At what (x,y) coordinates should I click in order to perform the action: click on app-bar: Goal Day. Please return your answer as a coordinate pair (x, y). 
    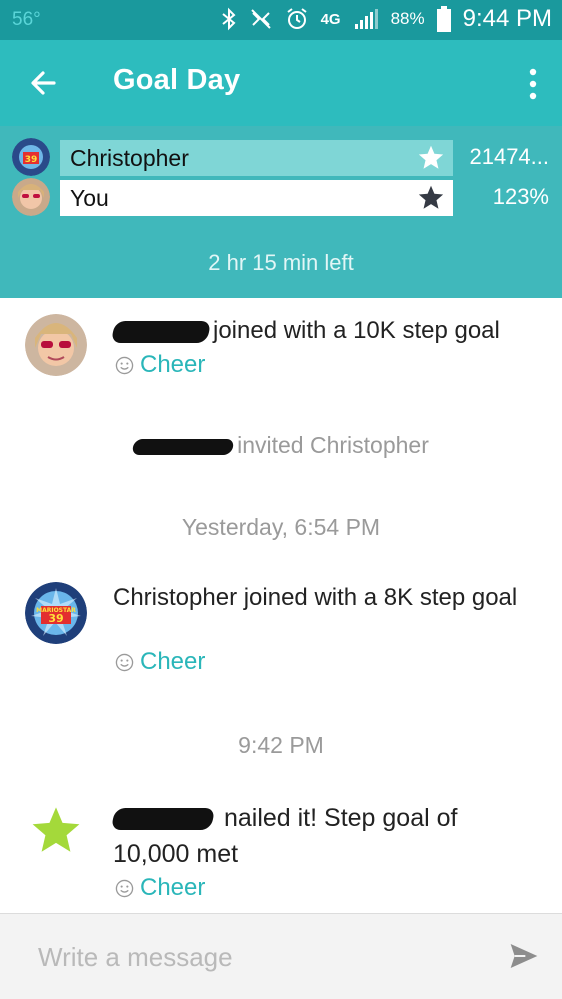
    Looking at the image, I should click on (281, 83).